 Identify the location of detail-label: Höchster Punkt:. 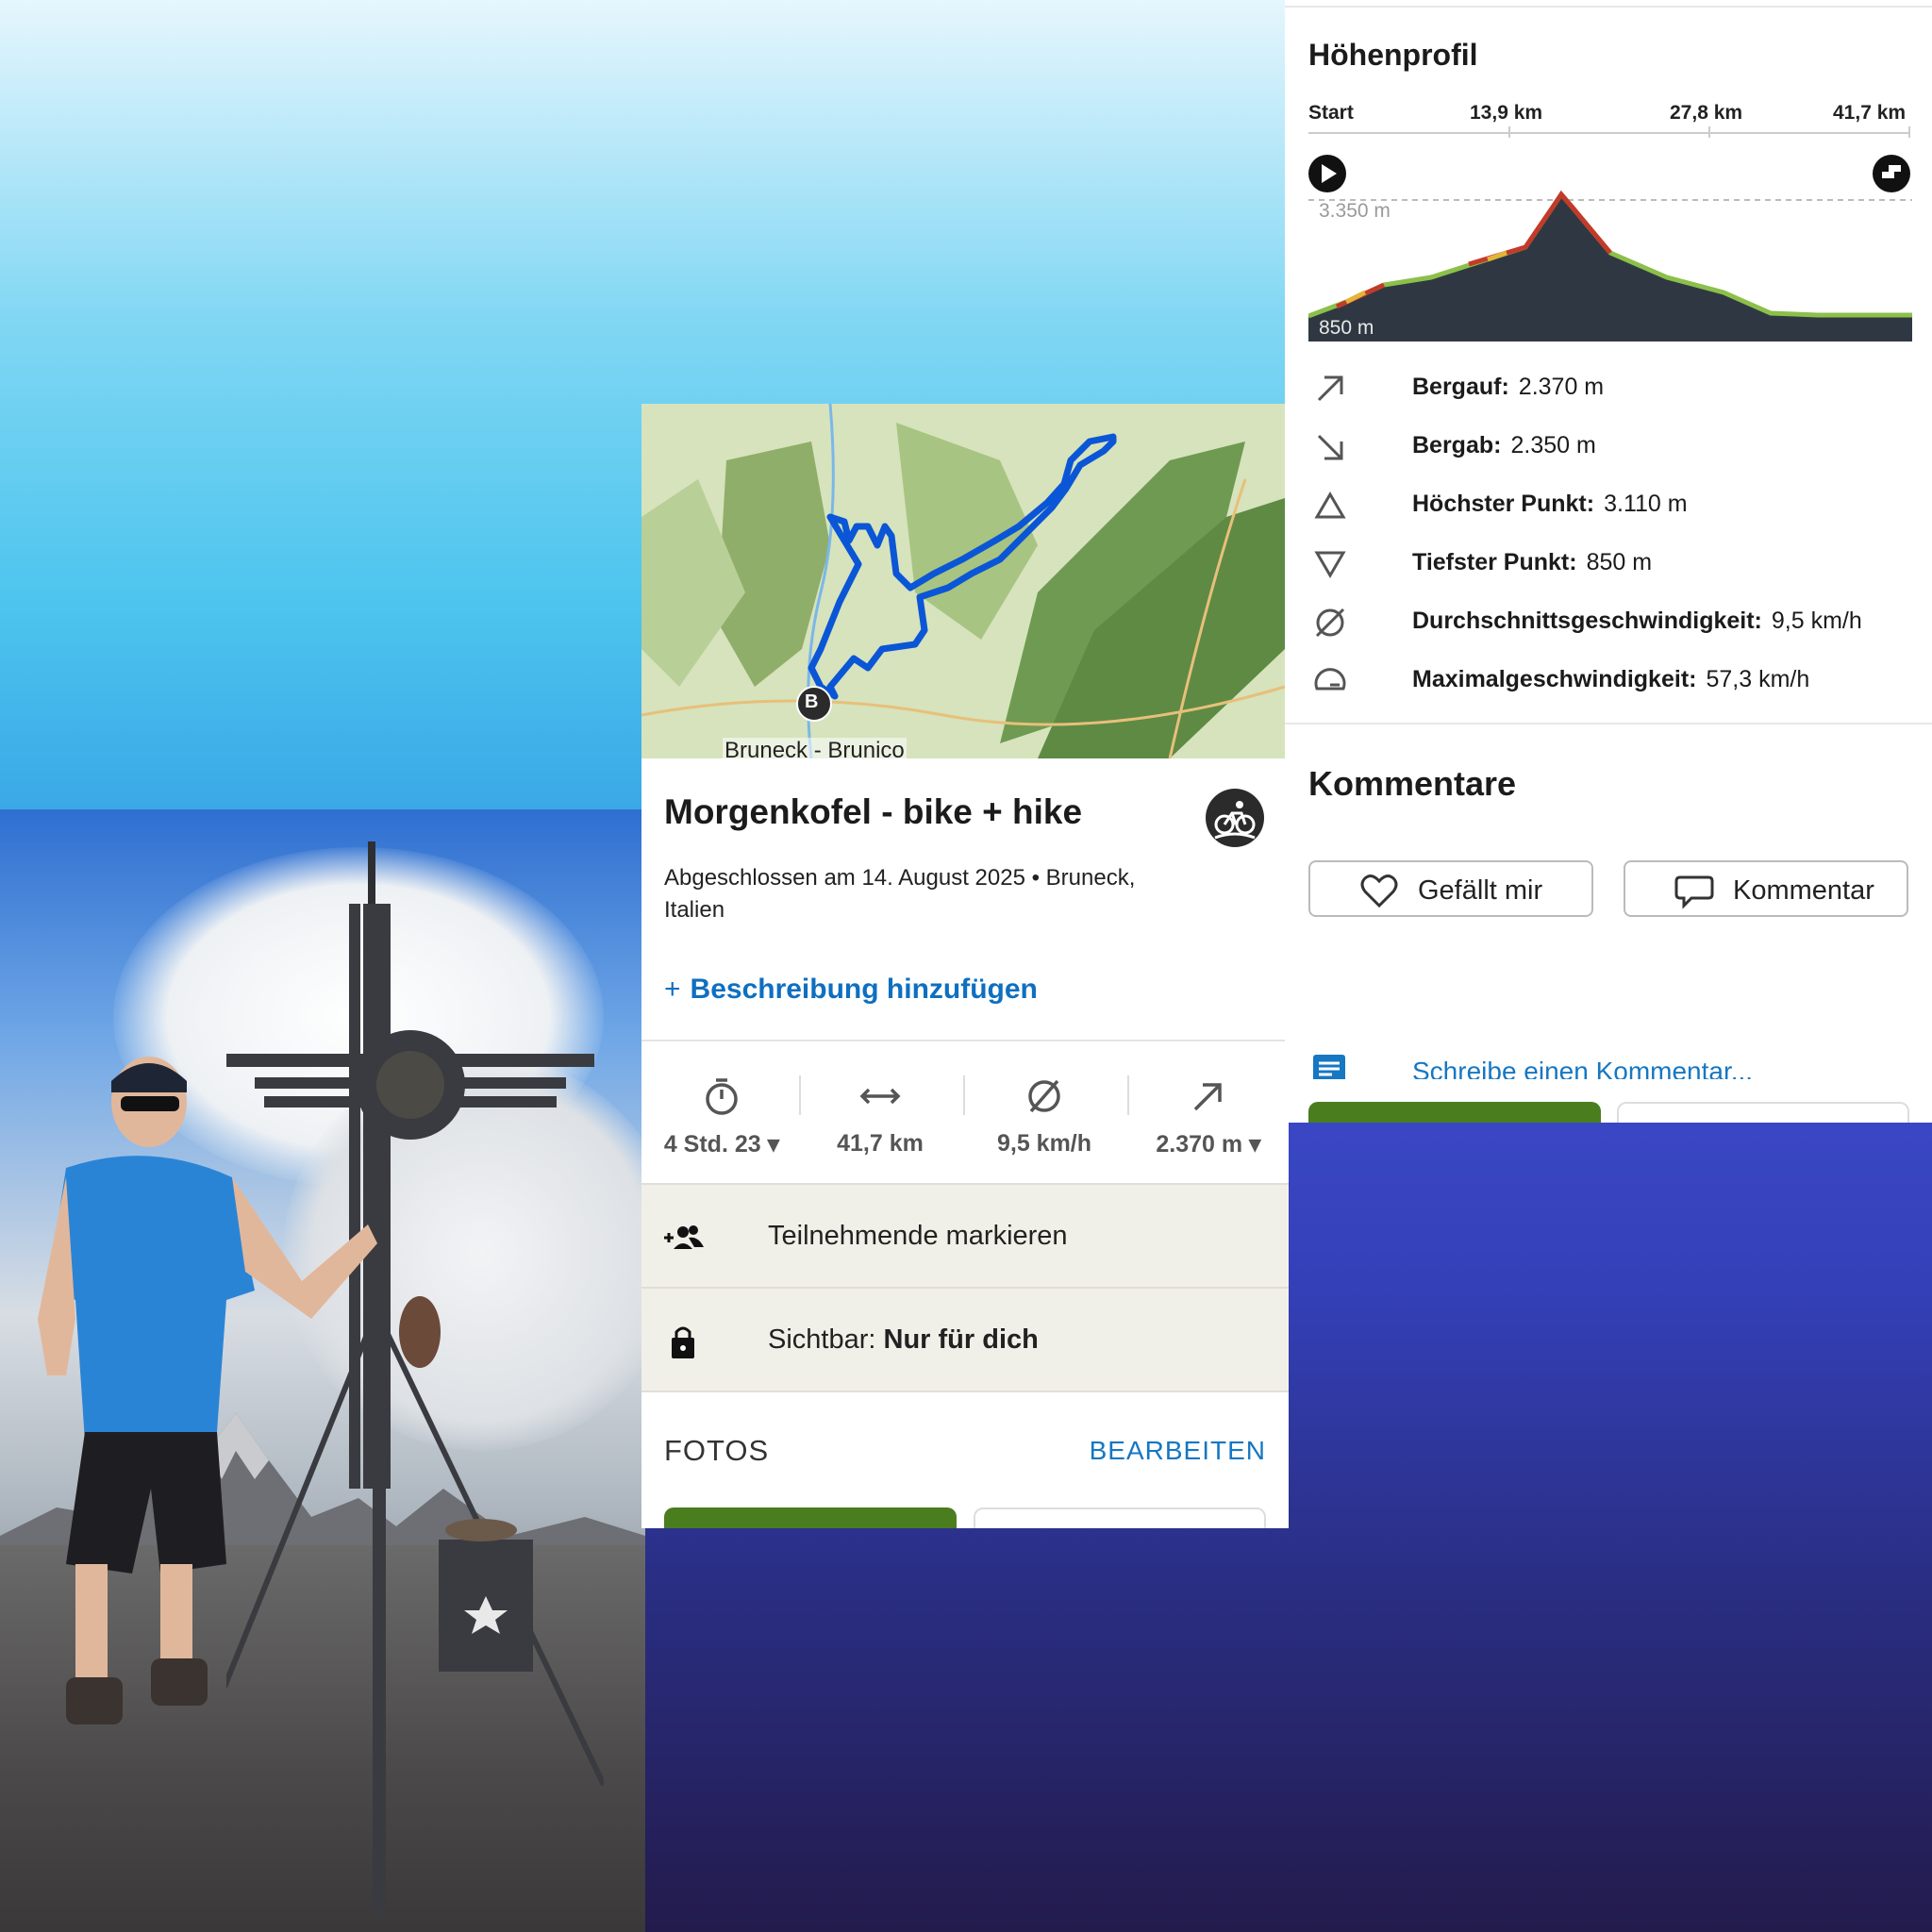
(1503, 504).